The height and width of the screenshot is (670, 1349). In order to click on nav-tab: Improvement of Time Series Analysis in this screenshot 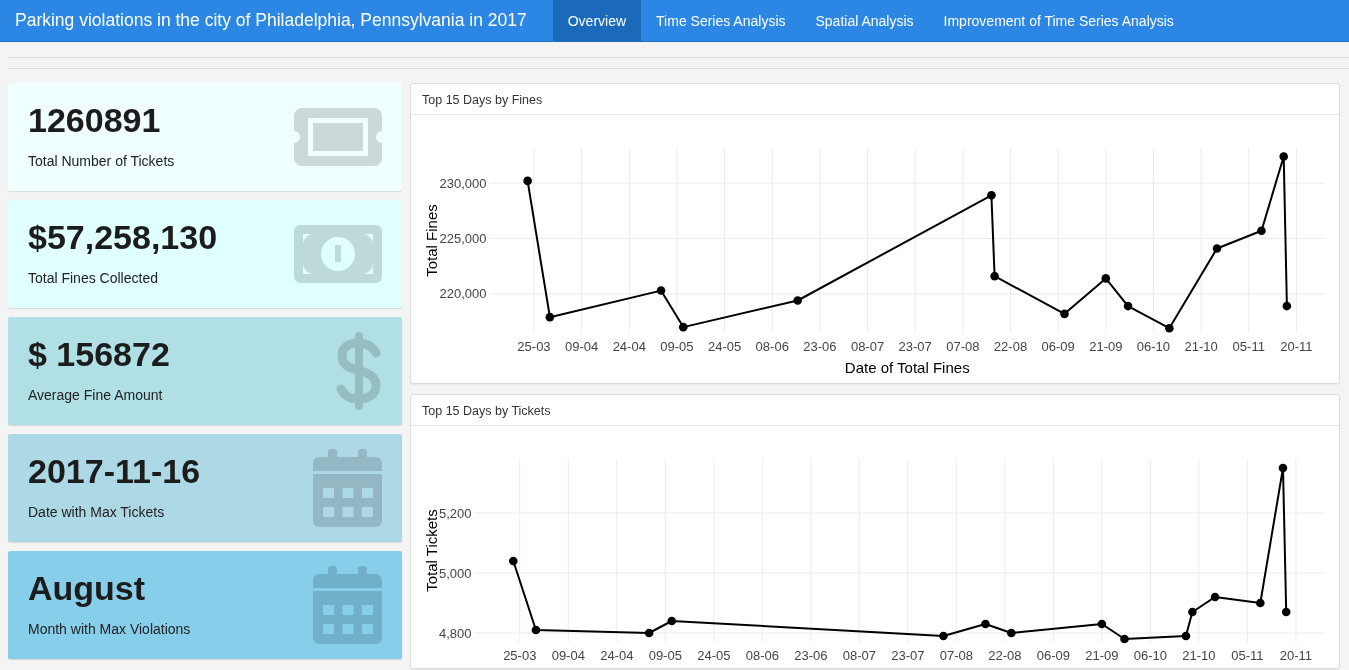, I will do `click(1058, 20)`.